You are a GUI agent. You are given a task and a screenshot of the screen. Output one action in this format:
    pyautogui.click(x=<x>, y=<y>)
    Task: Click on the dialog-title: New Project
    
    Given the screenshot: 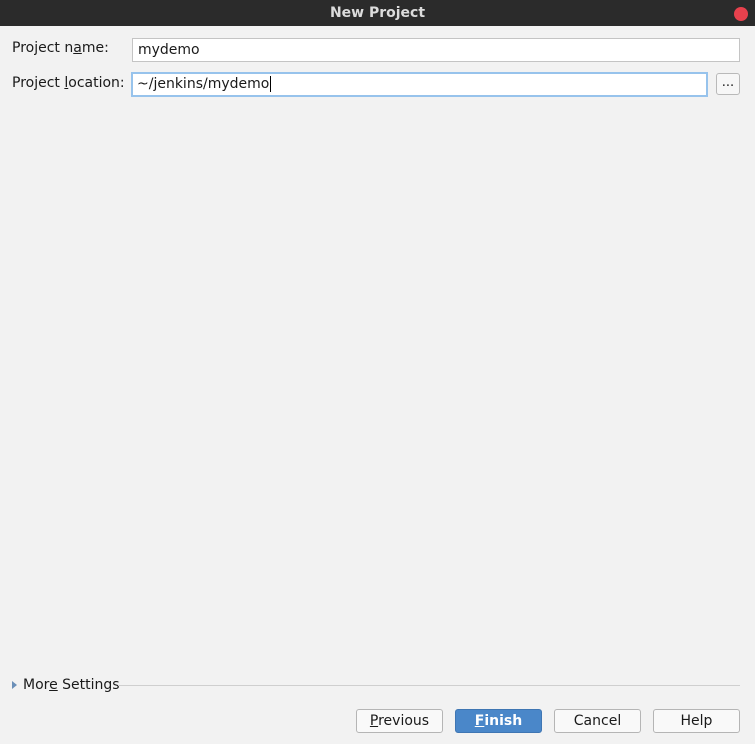 What is the action you would take?
    pyautogui.click(x=377, y=13)
    